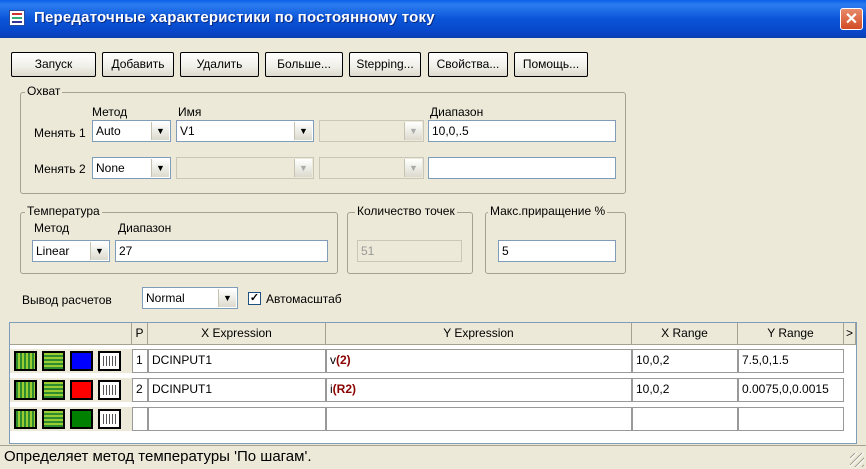  I want to click on table-row-3-x-range, so click(685, 419).